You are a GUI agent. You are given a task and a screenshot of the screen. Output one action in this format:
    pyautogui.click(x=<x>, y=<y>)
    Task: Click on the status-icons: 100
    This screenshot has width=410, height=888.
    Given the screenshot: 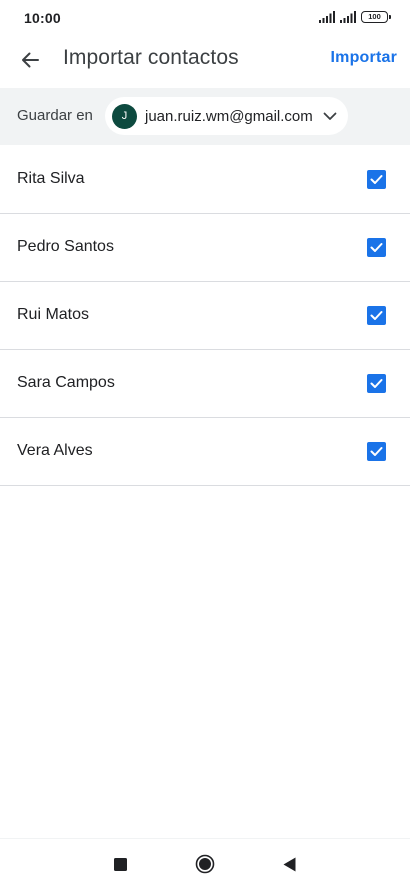 What is the action you would take?
    pyautogui.click(x=355, y=17)
    